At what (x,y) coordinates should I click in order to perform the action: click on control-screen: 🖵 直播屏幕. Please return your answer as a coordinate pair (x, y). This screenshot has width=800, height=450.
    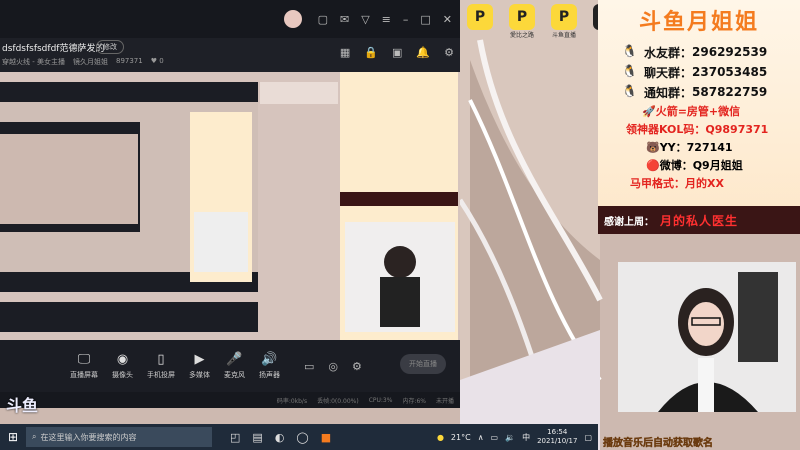
    Looking at the image, I should click on (84, 366).